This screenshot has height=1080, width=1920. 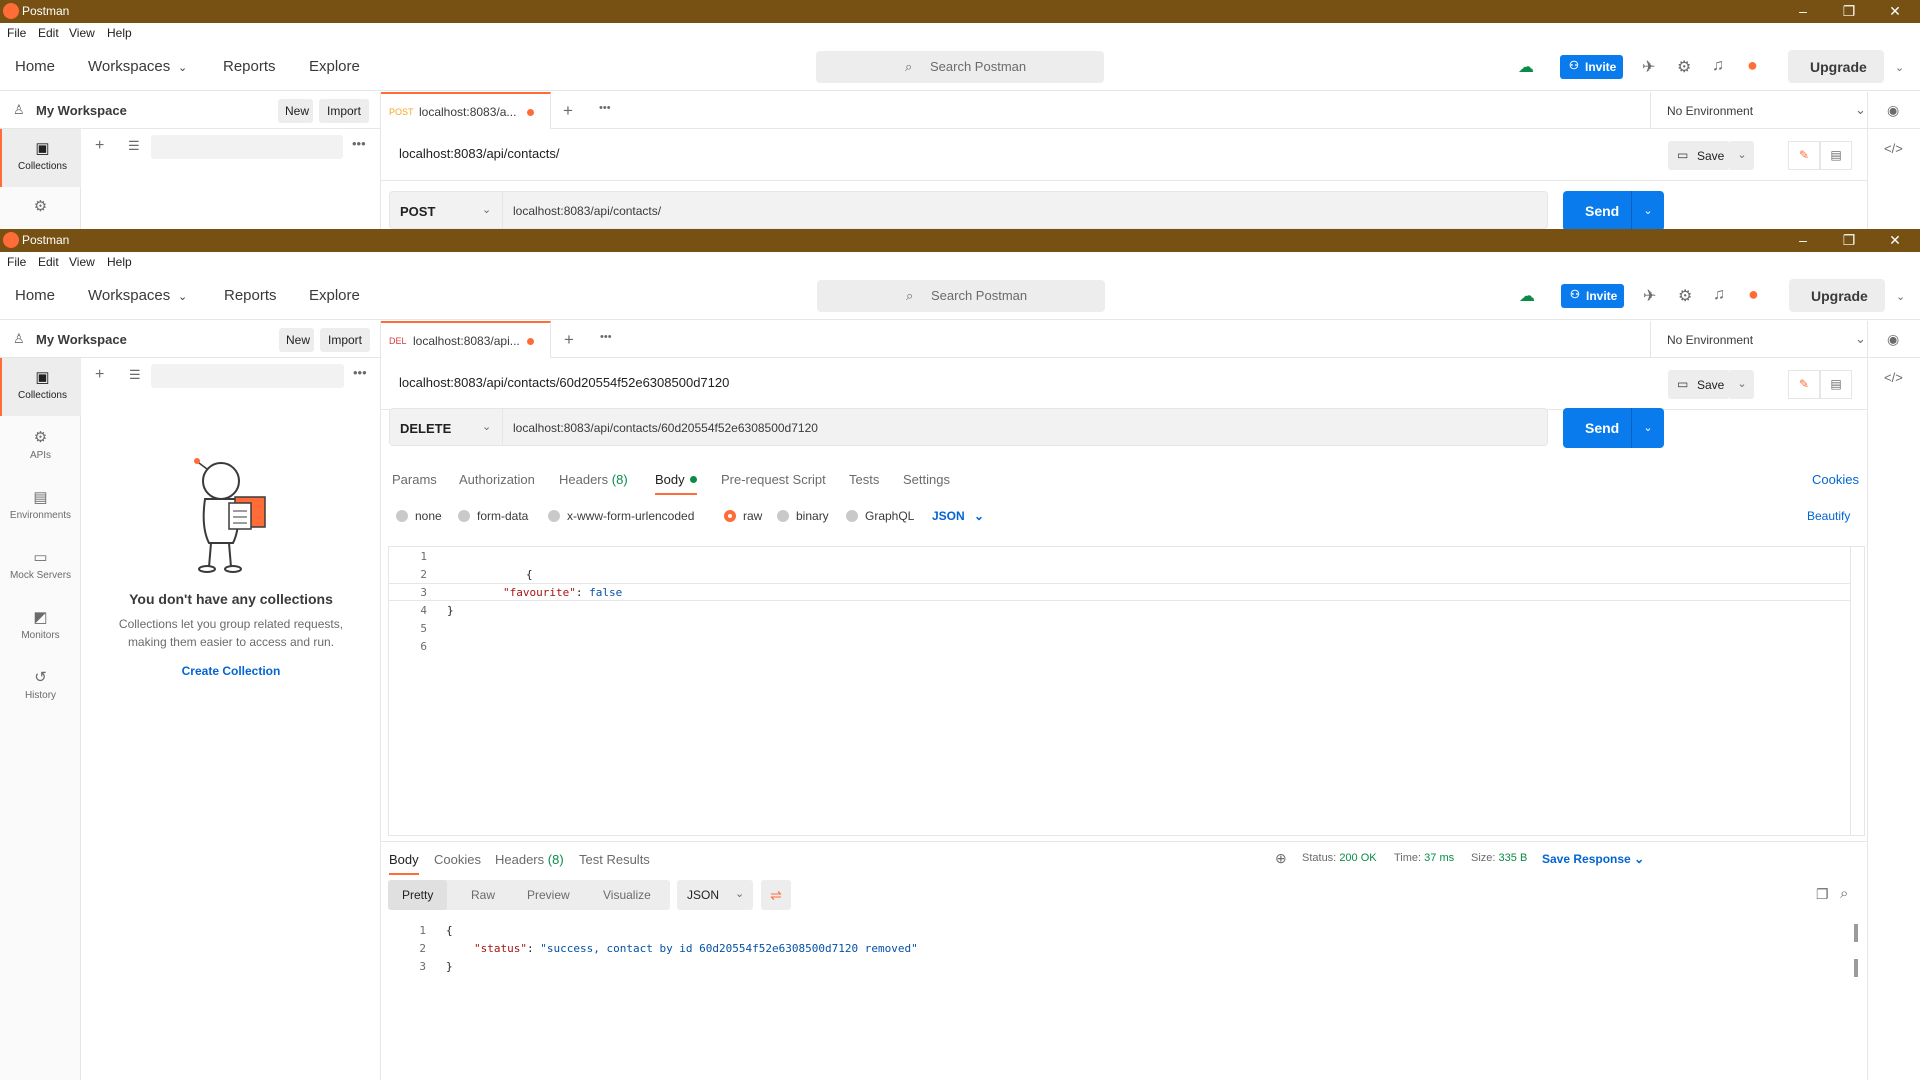 I want to click on nav-reports: Reports, so click(x=249, y=66).